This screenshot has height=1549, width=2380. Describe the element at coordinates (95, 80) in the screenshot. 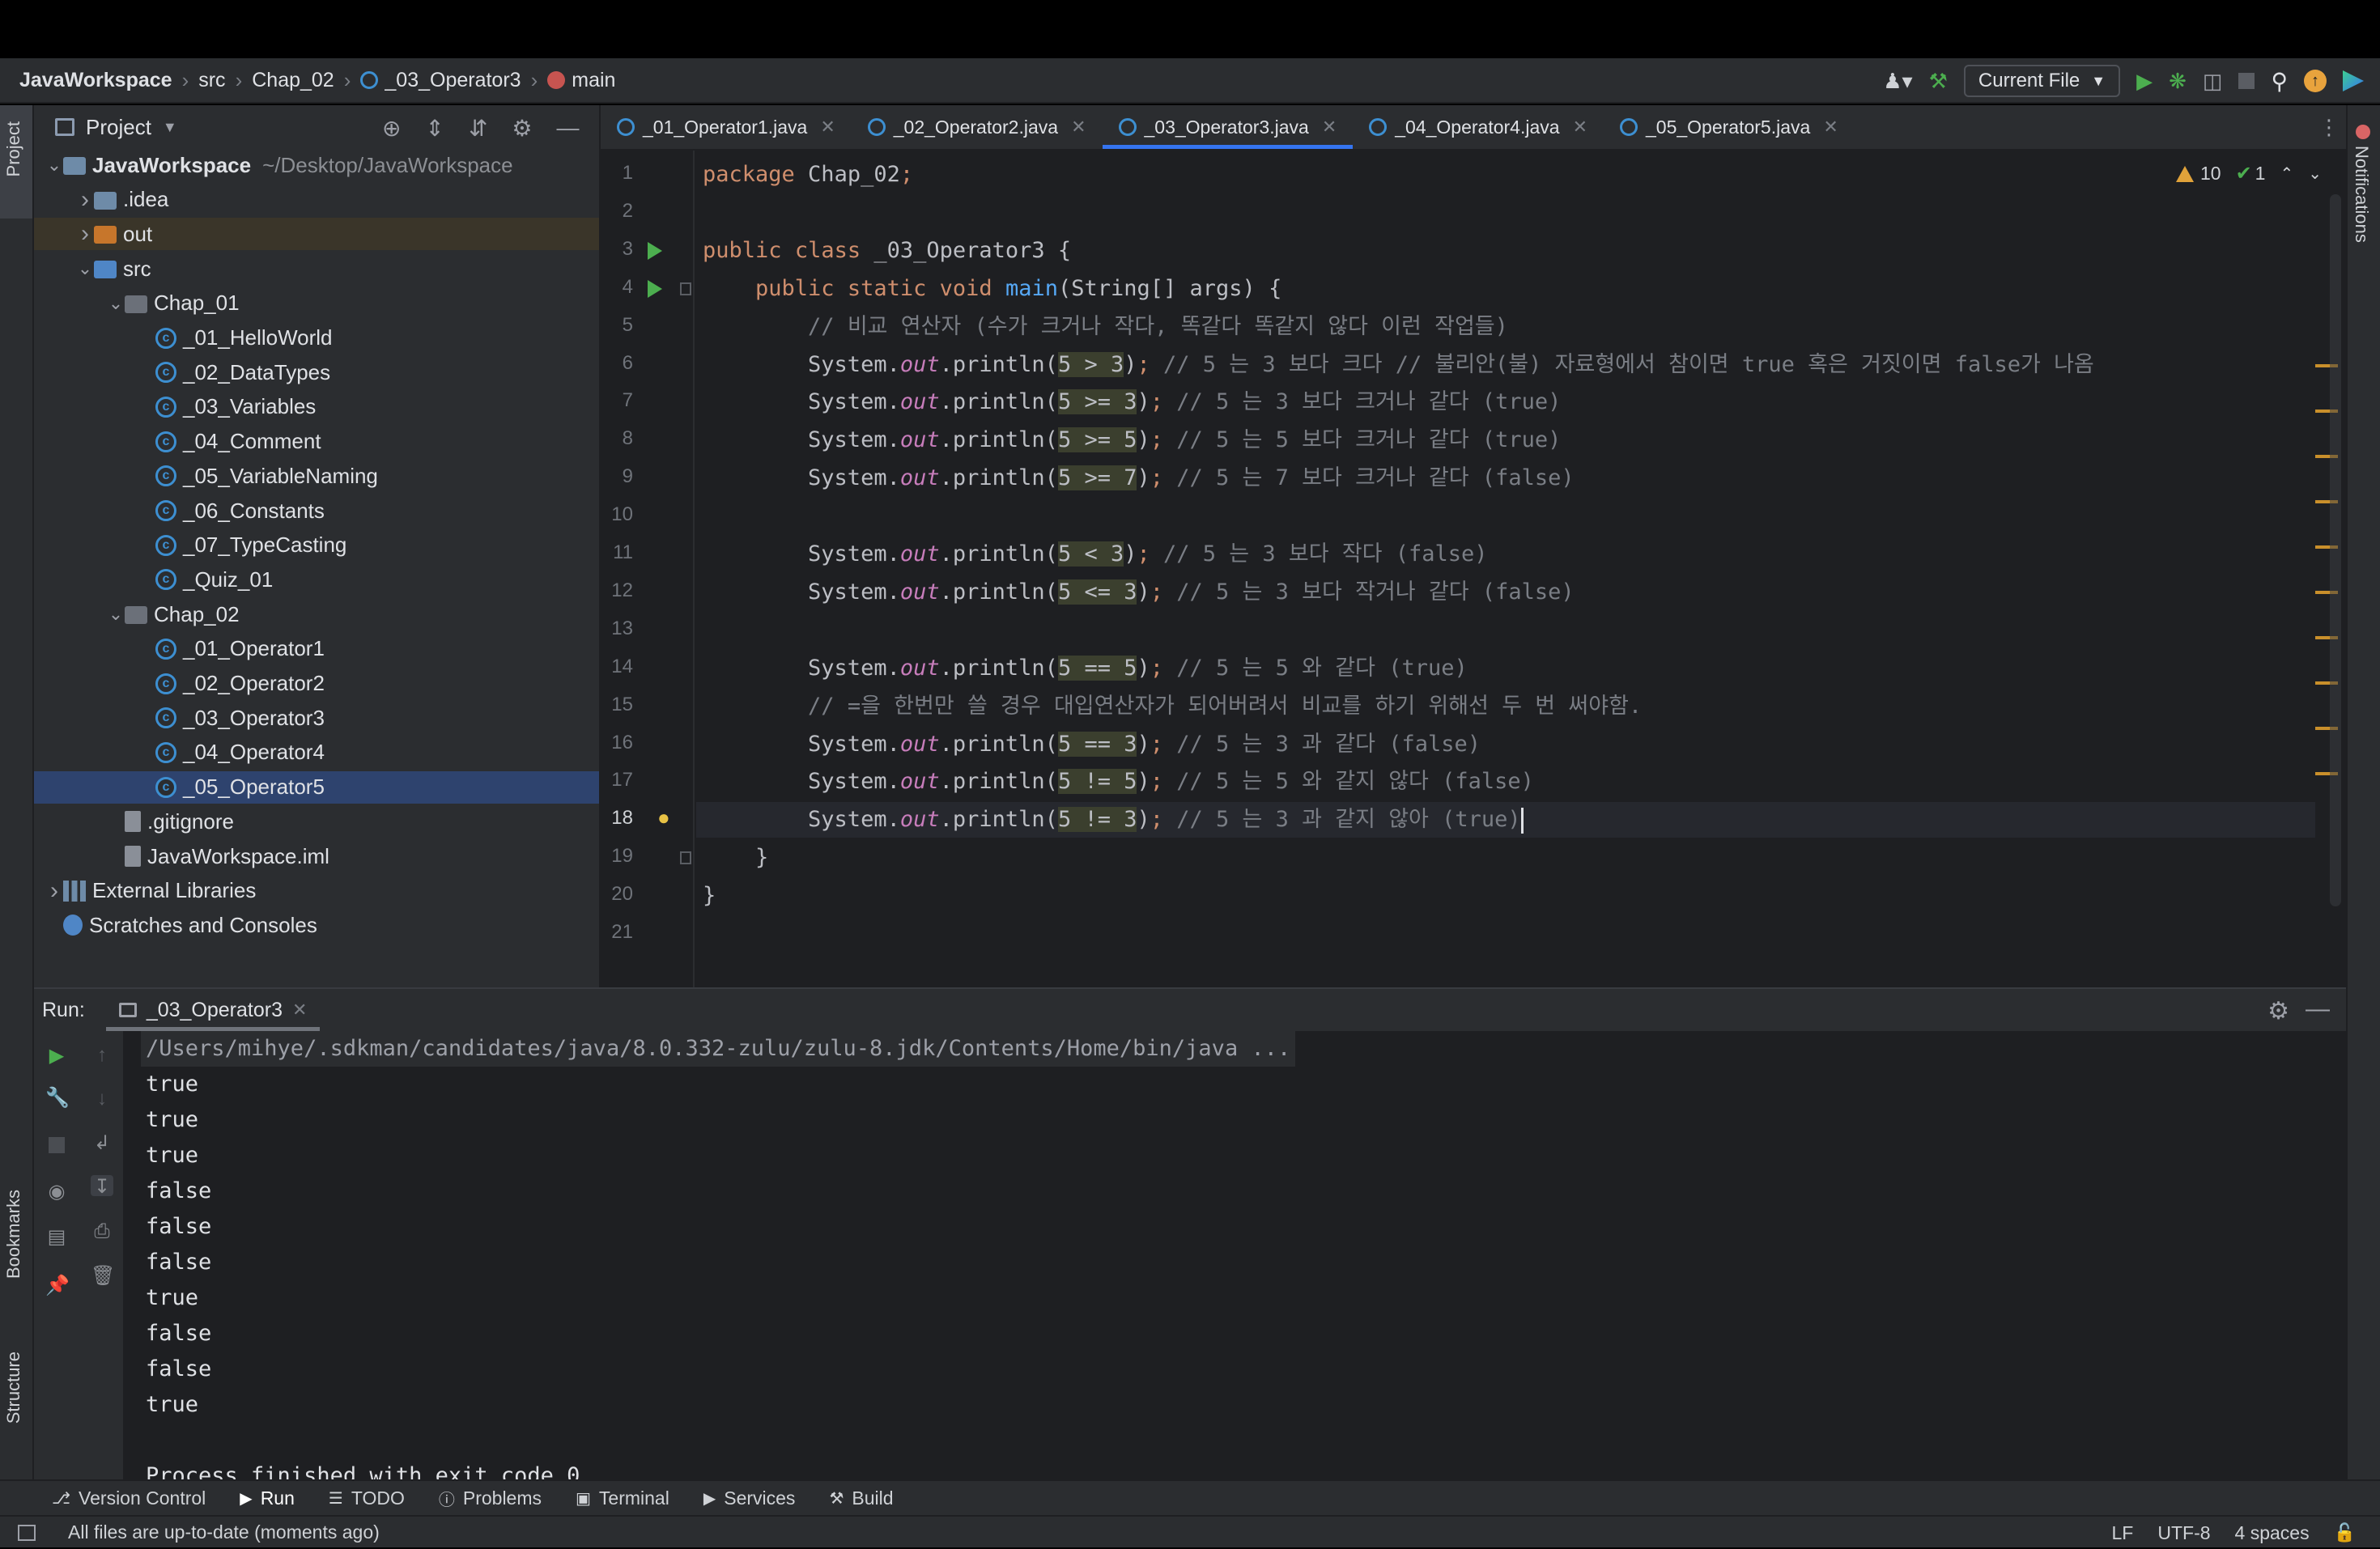

I see `breadcrumb-item: JavaWorkspace` at that location.